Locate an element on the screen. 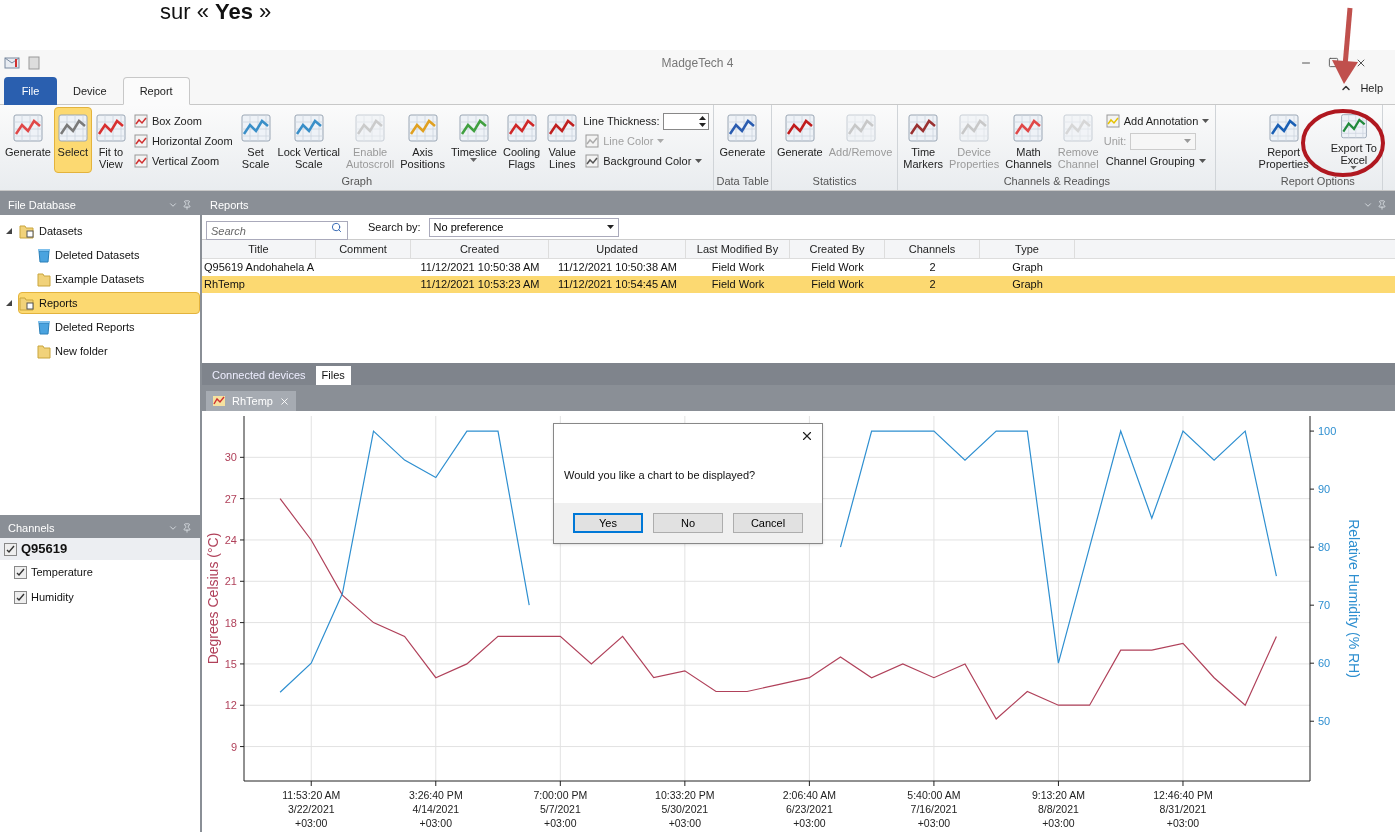 This screenshot has height=832, width=1395. field-label: Unit: is located at coordinates (1115, 141).